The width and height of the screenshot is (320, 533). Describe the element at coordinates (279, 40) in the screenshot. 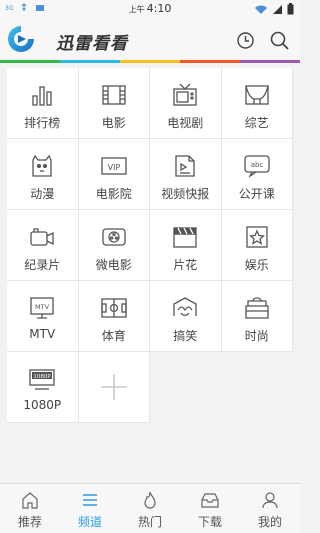

I see `search-icon` at that location.